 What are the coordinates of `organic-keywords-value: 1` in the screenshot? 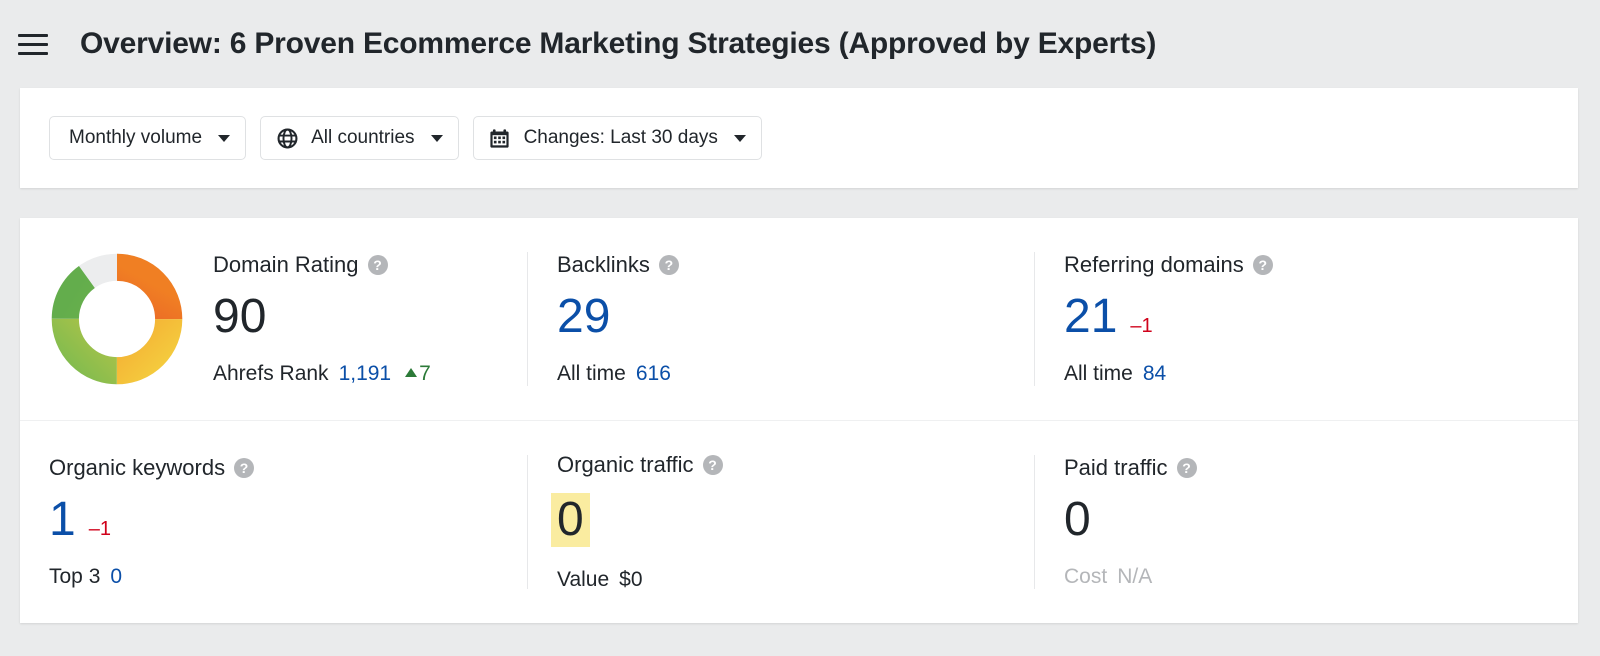 It's located at (62, 520).